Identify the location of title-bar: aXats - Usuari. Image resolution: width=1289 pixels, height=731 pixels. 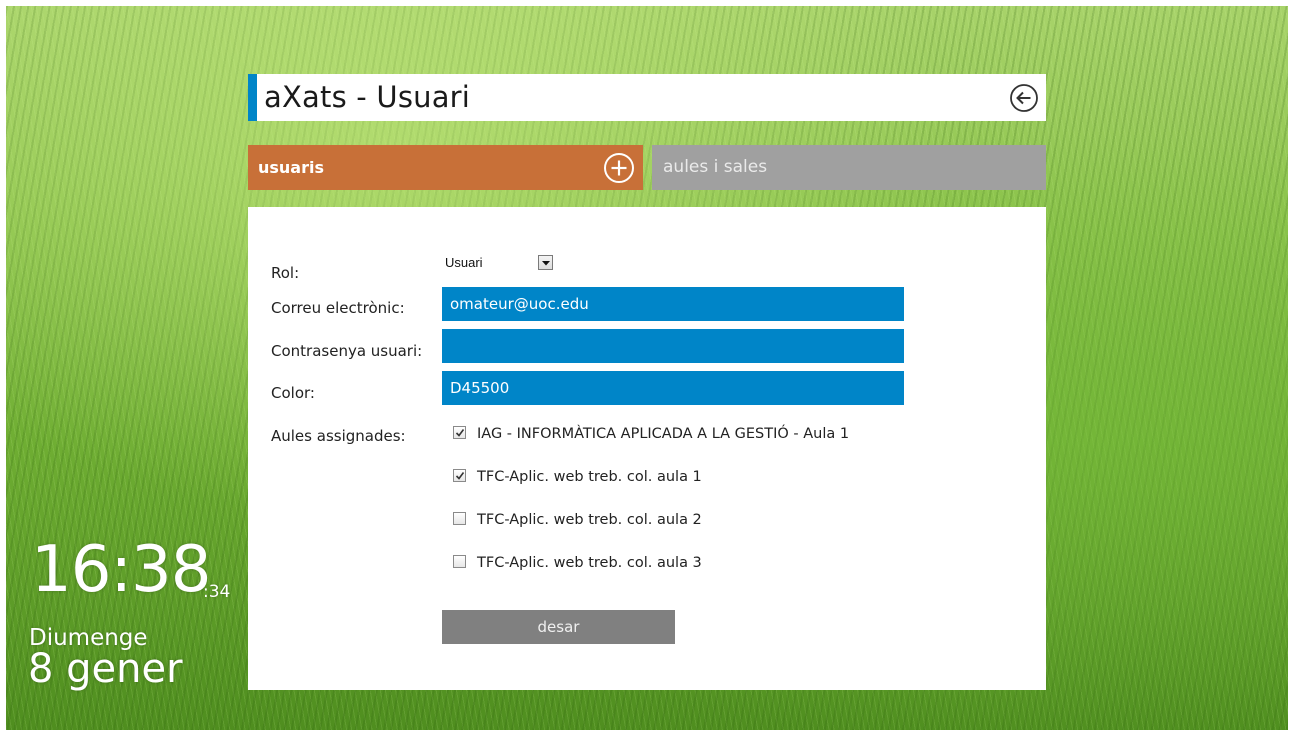
(647, 97).